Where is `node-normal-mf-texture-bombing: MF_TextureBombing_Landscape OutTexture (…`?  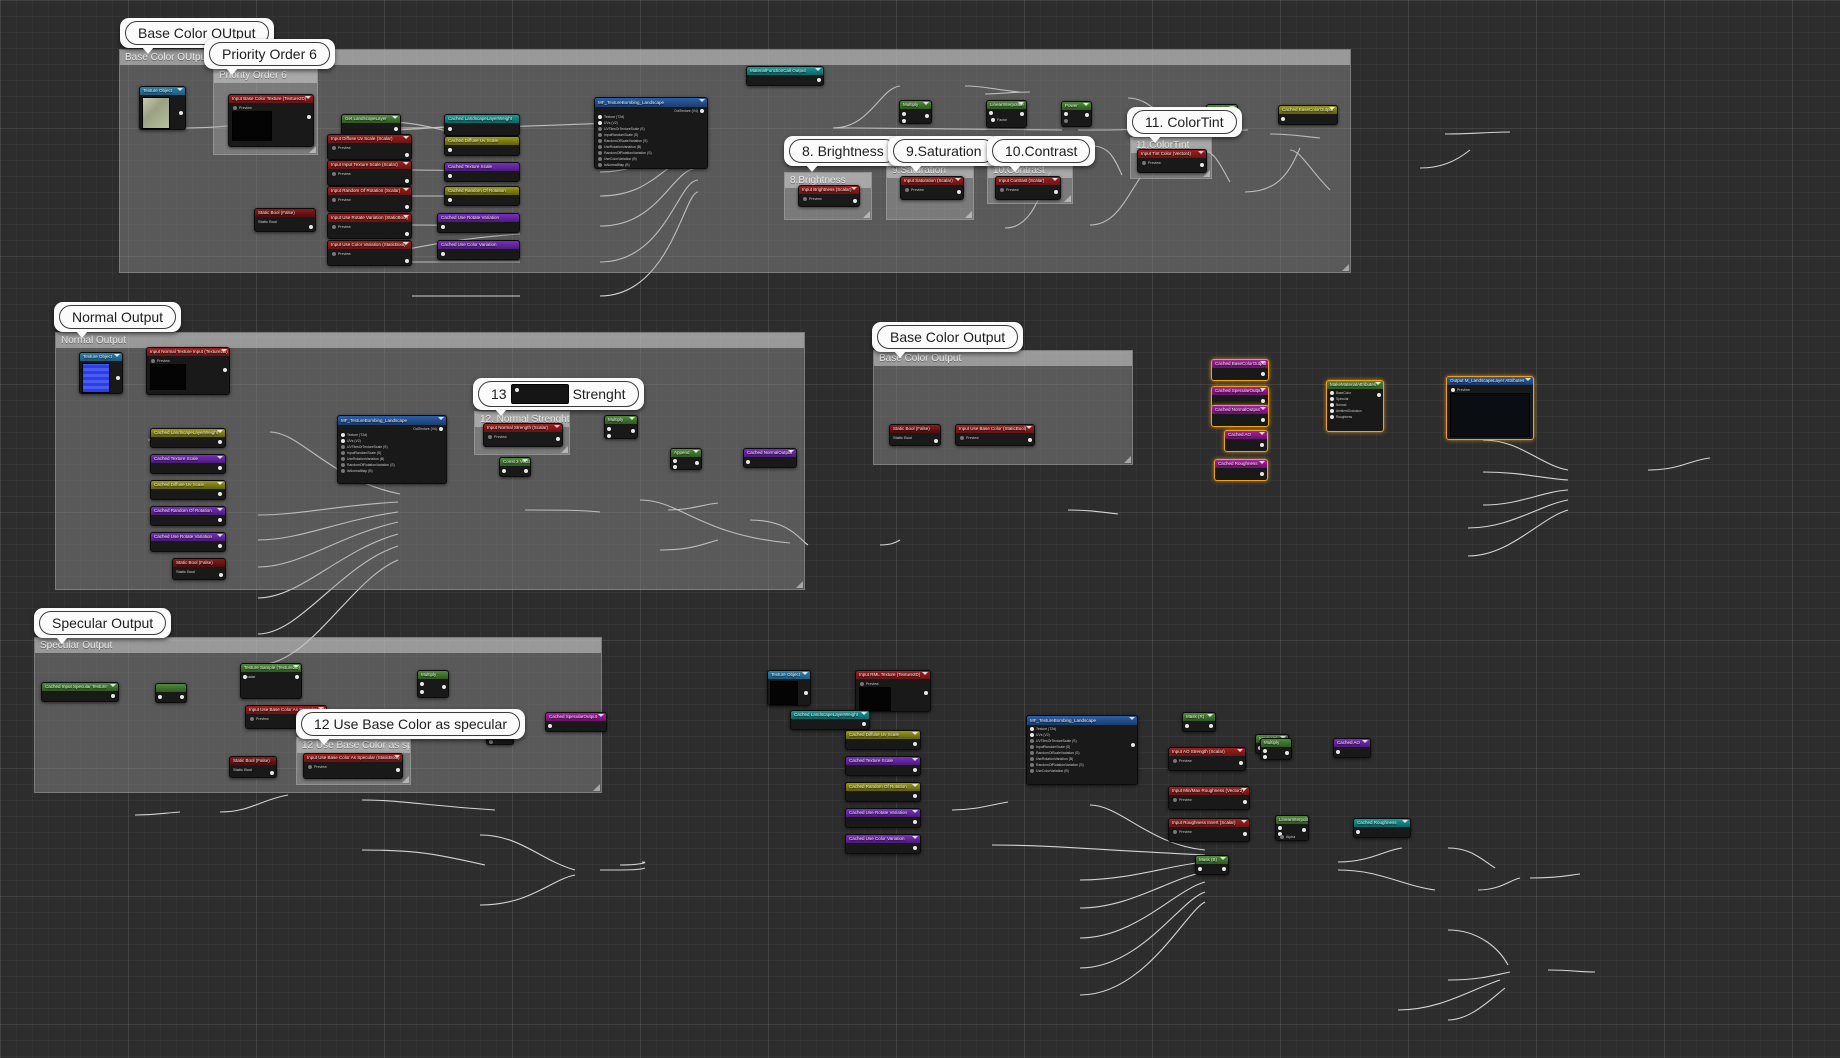
node-normal-mf-texture-bombing: MF_TextureBombing_Landscape OutTexture (… is located at coordinates (392, 449).